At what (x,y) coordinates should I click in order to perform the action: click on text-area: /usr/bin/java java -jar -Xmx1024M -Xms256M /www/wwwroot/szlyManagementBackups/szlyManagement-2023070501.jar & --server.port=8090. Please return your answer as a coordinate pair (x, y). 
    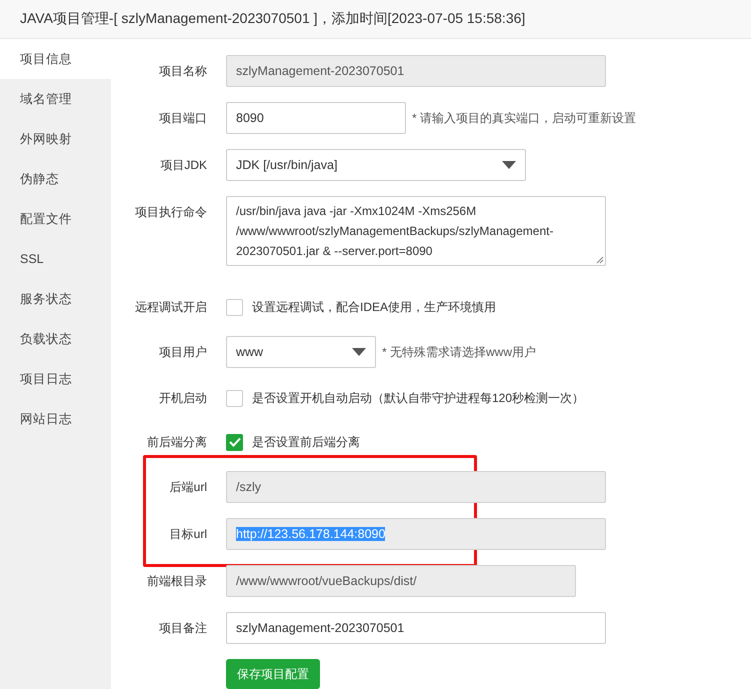
    Looking at the image, I should click on (416, 231).